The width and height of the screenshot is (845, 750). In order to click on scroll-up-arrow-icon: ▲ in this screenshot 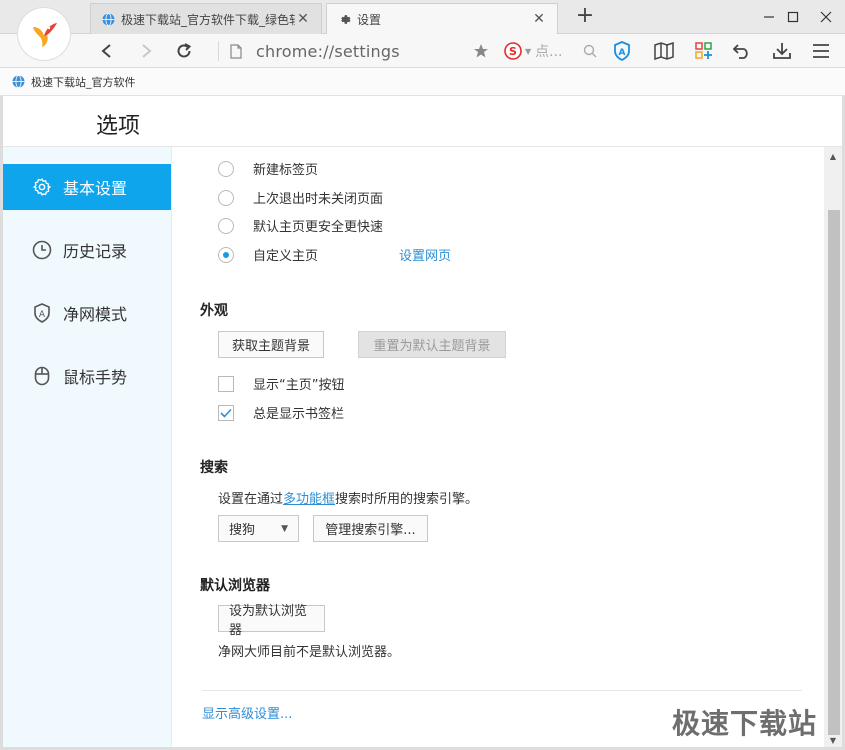, I will do `click(833, 156)`.